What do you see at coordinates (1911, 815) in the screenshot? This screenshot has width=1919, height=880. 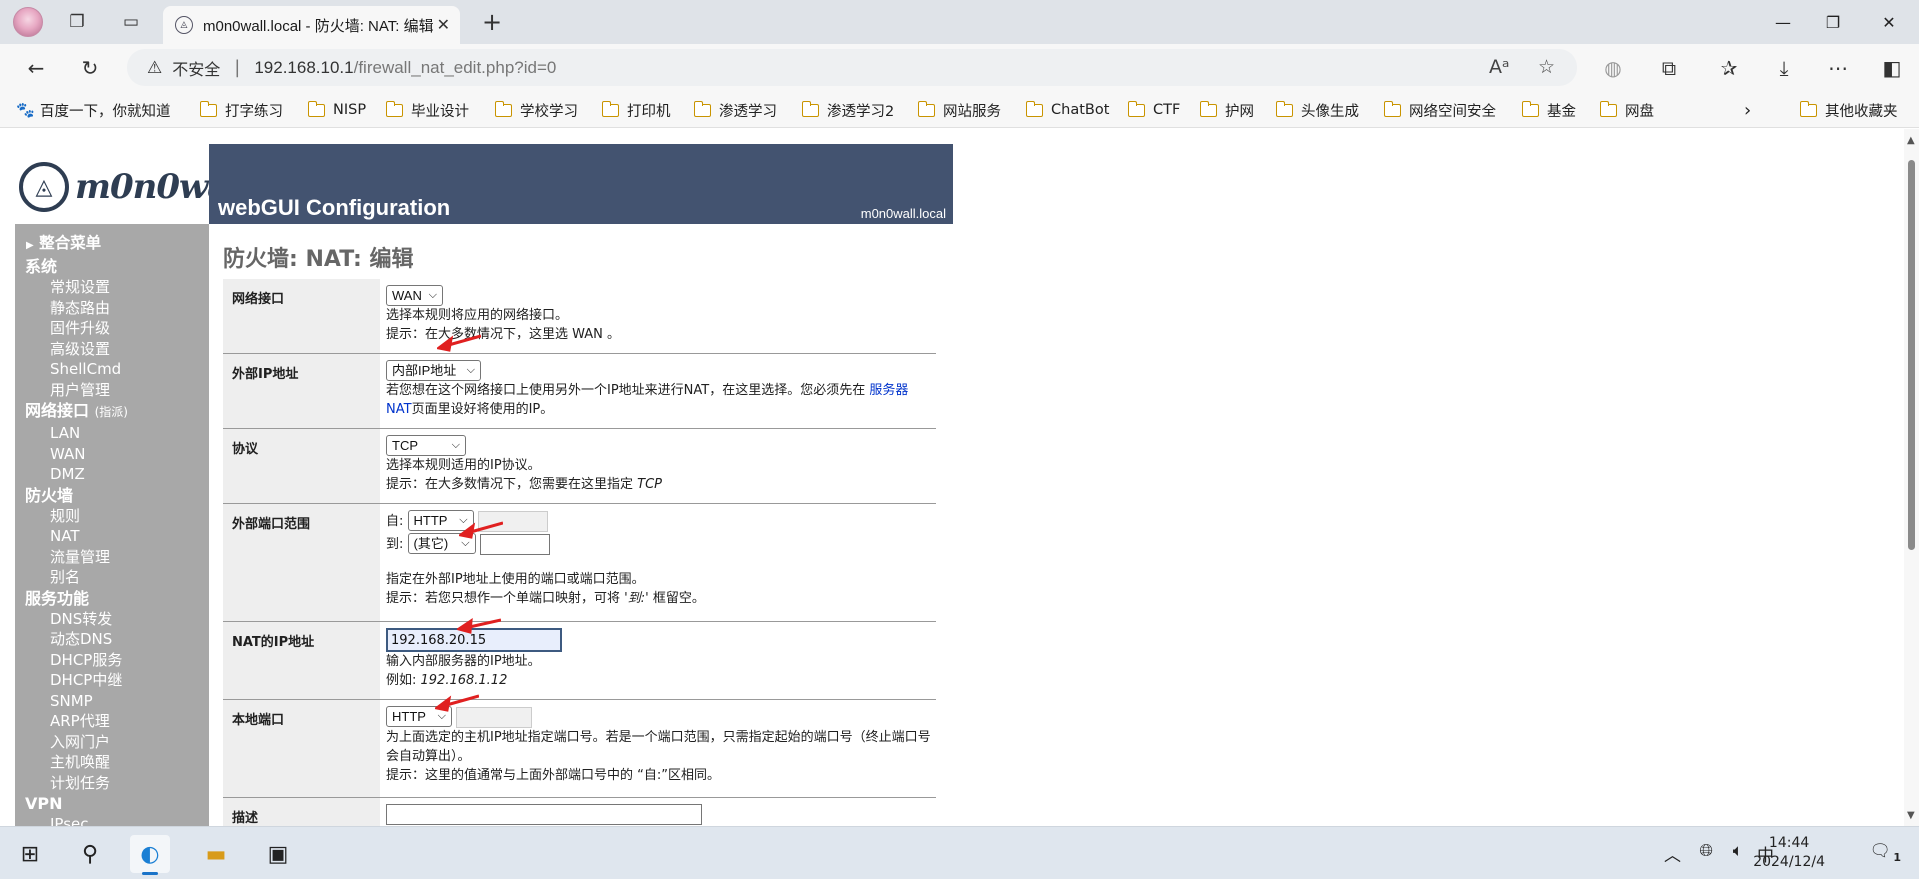 I see `scroll-down-icon: ▼` at bounding box center [1911, 815].